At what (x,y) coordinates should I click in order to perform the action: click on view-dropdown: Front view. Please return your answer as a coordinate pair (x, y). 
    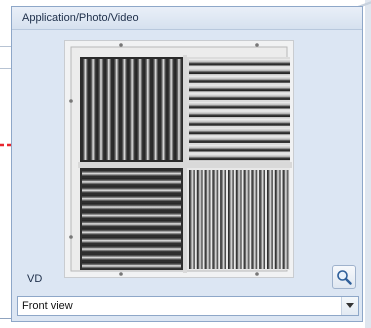
    Looking at the image, I should click on (188, 306).